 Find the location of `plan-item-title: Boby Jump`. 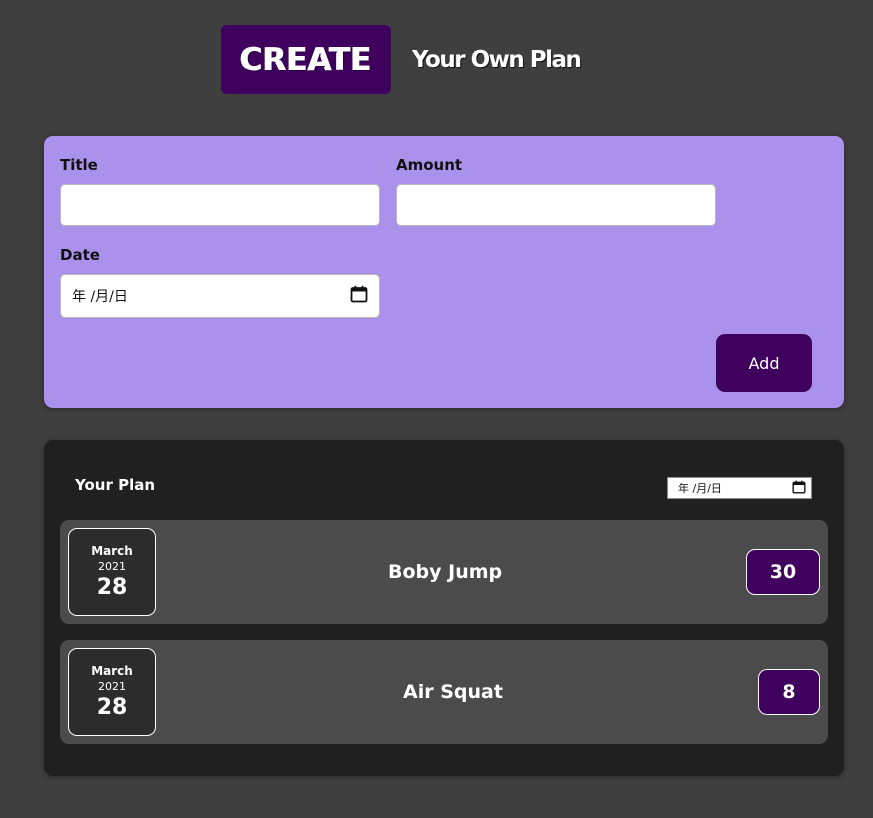

plan-item-title: Boby Jump is located at coordinates (445, 572).